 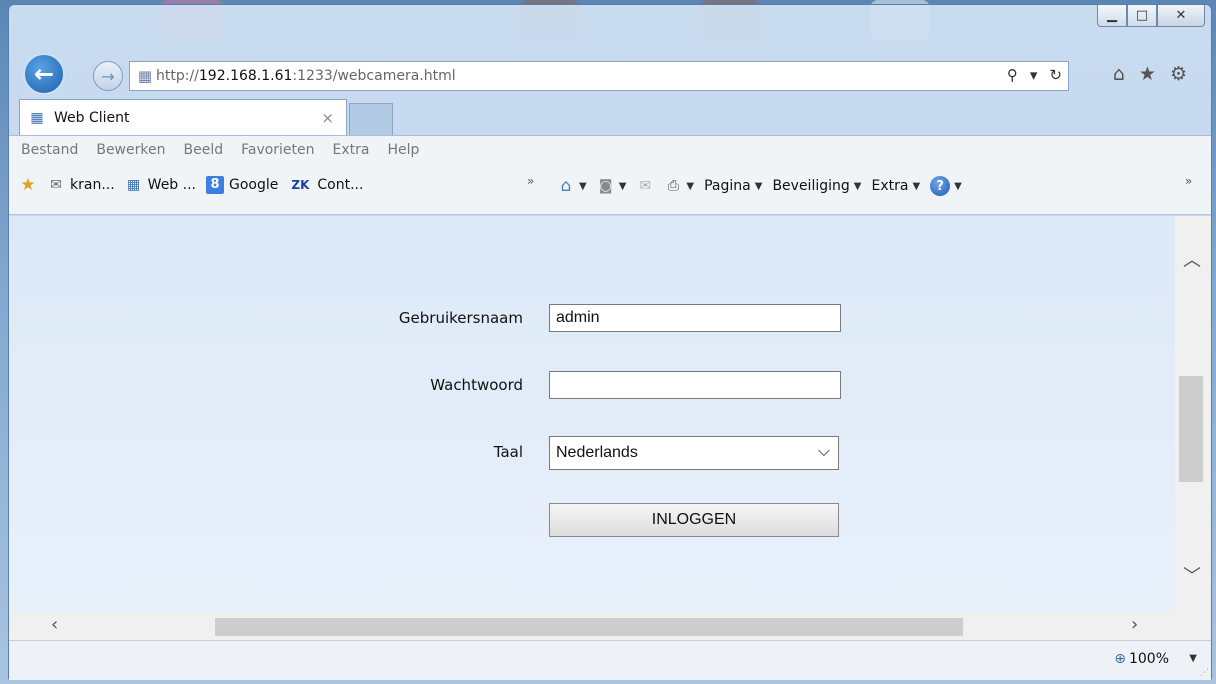 I want to click on submit-row: INLOGGEN, so click(x=592, y=520).